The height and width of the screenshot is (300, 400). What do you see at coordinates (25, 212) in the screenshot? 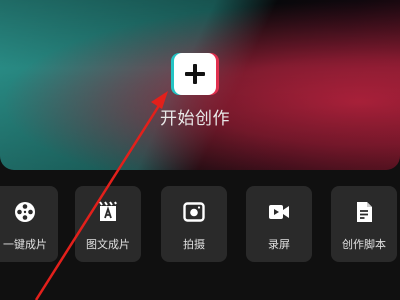
I see `film-reel-icon` at bounding box center [25, 212].